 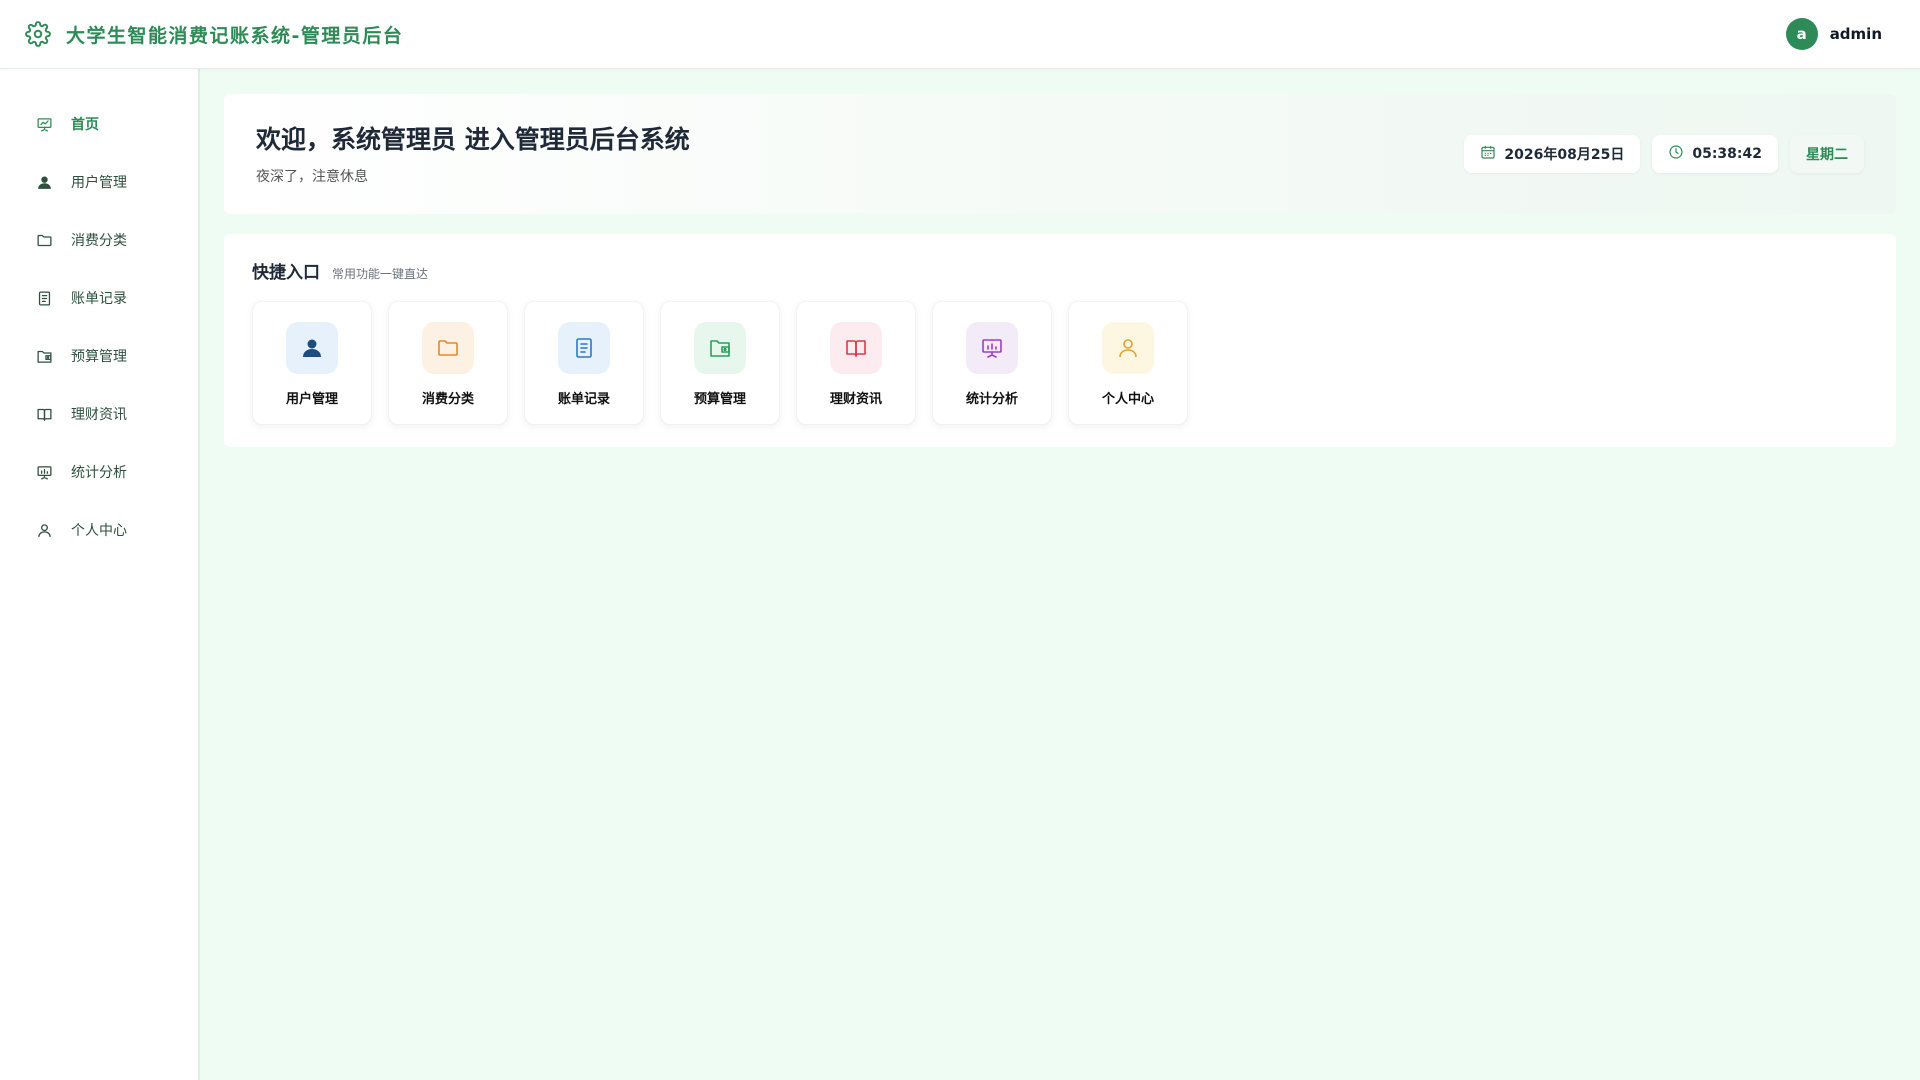 What do you see at coordinates (100, 574) in the screenshot?
I see `sidebar: 首页 用户管理 消费分类 账单记录 预算管理 理财资讯 统计分析 个人中心` at bounding box center [100, 574].